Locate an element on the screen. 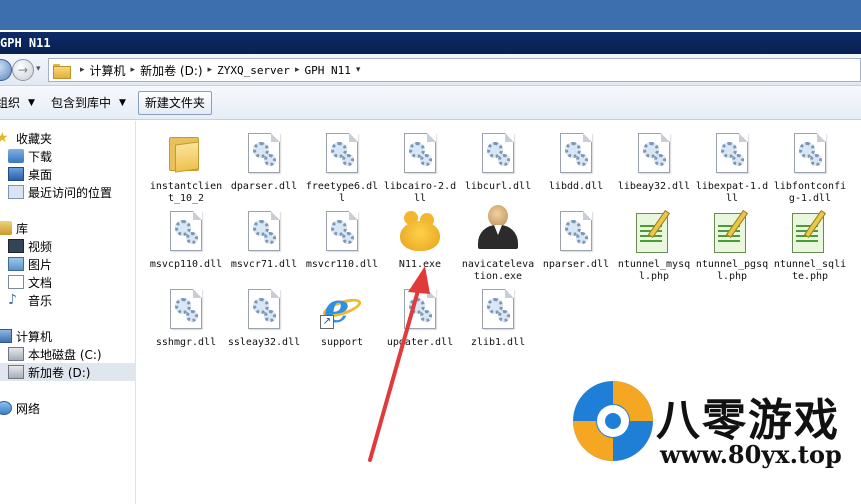 The height and width of the screenshot is (504, 861). file-item: ntunnel_mysql.php is located at coordinates (654, 244).